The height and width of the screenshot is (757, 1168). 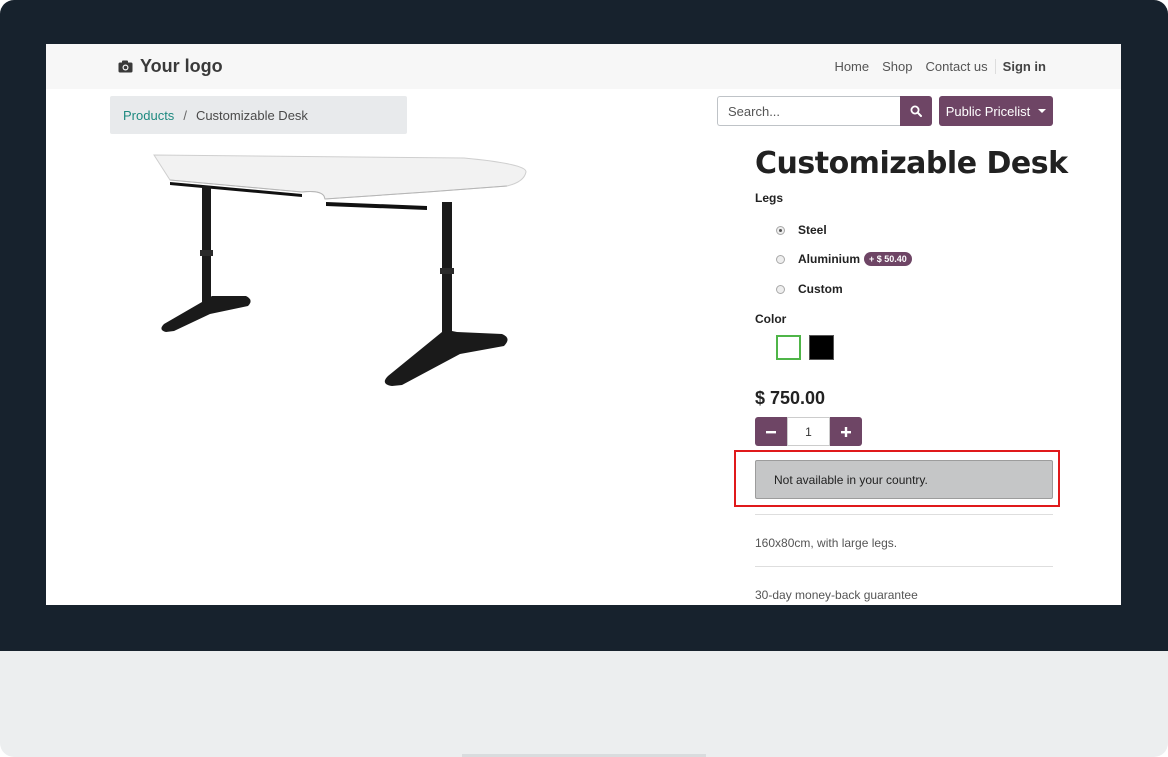 I want to click on logo-text: Your logo, so click(x=181, y=66).